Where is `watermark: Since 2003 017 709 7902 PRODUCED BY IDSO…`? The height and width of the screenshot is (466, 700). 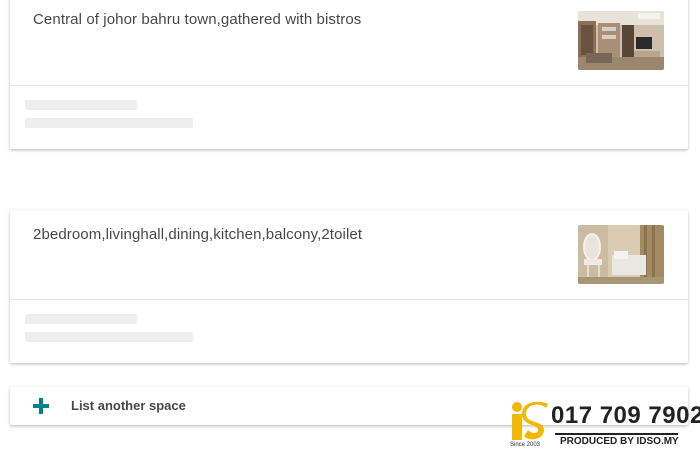
watermark: Since 2003 017 709 7902 PRODUCED BY IDSO… is located at coordinates (604, 426).